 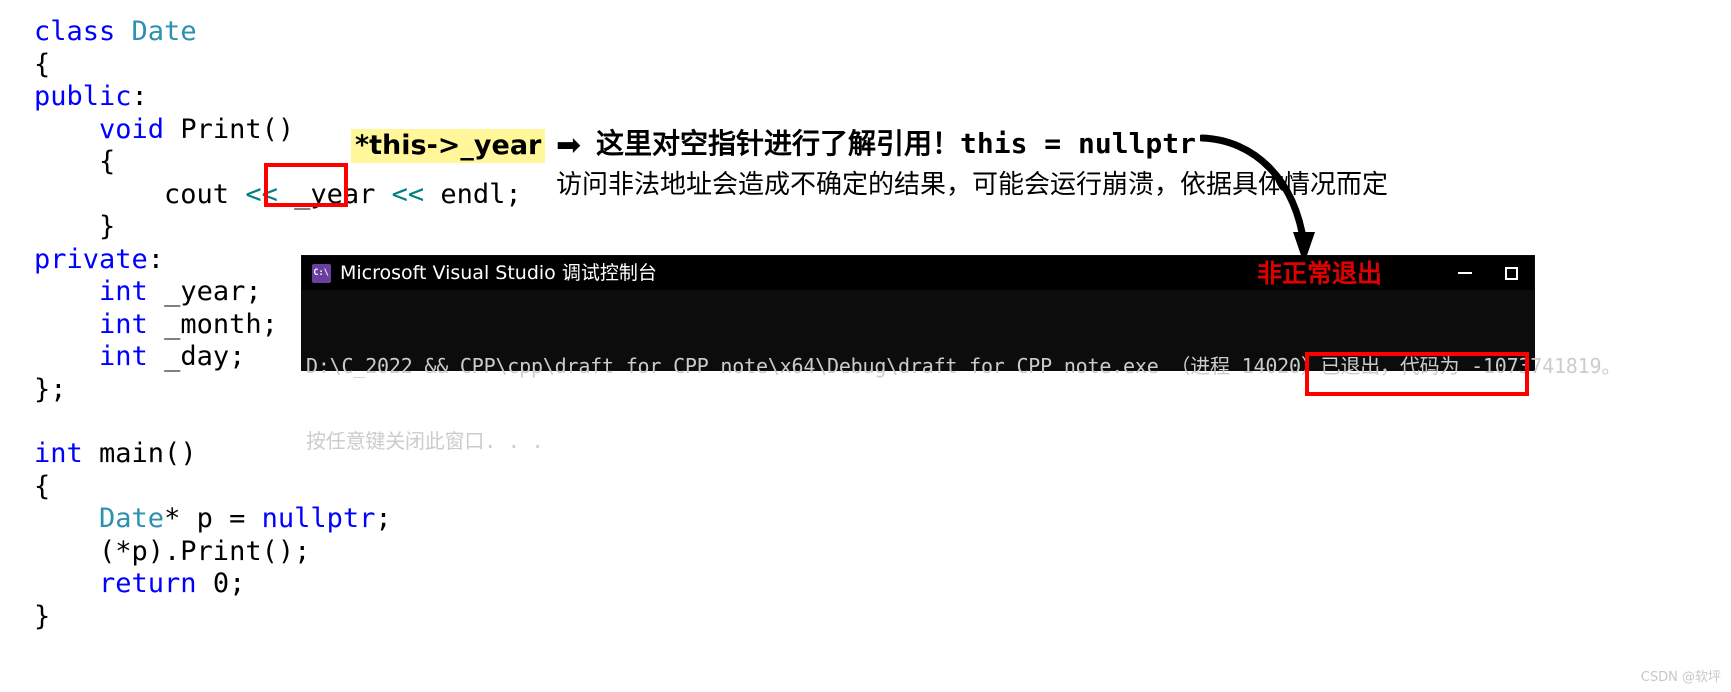 What do you see at coordinates (196, 356) in the screenshot?
I see `code-token: _day;` at bounding box center [196, 356].